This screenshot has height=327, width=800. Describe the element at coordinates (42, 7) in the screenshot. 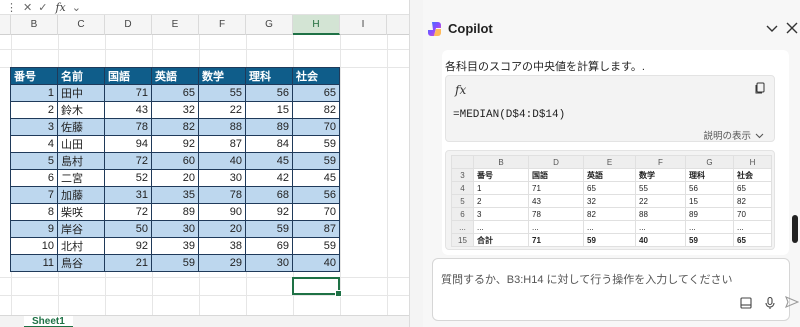

I see `enter-icon: ✓` at that location.